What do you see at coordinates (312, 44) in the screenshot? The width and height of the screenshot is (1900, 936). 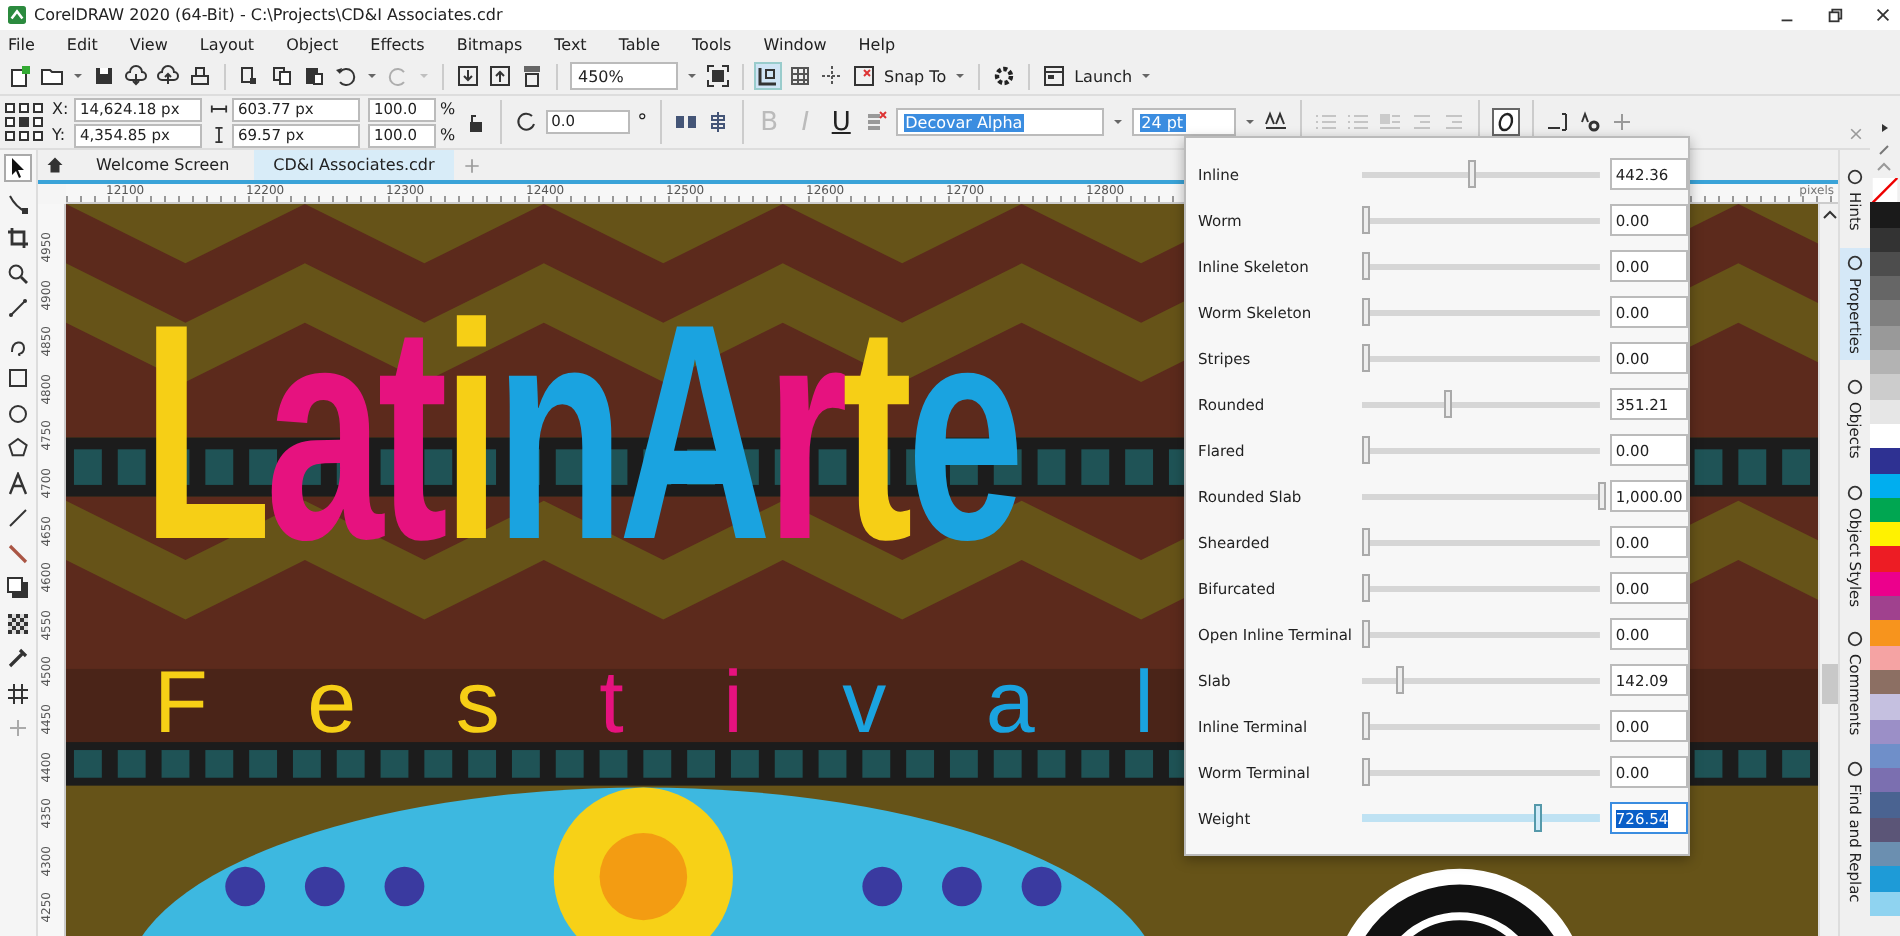 I see `menu-item: Object` at bounding box center [312, 44].